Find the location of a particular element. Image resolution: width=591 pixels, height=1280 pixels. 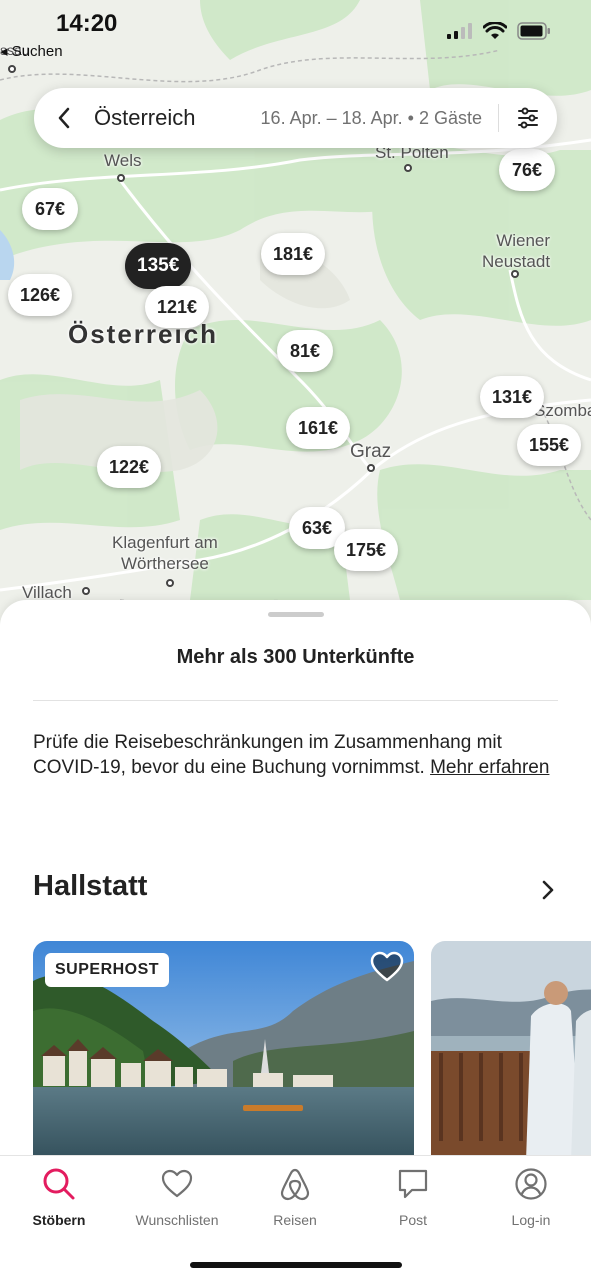

divider is located at coordinates (295, 700).